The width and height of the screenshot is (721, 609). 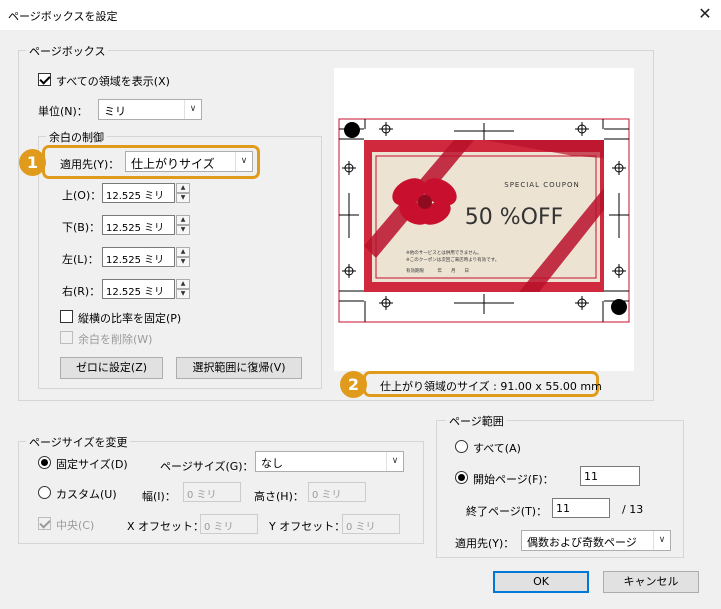 I want to click on trim-size-caption: 仕上がり領域のサイズ : 91.00 x 55.00 mm, so click(x=491, y=386).